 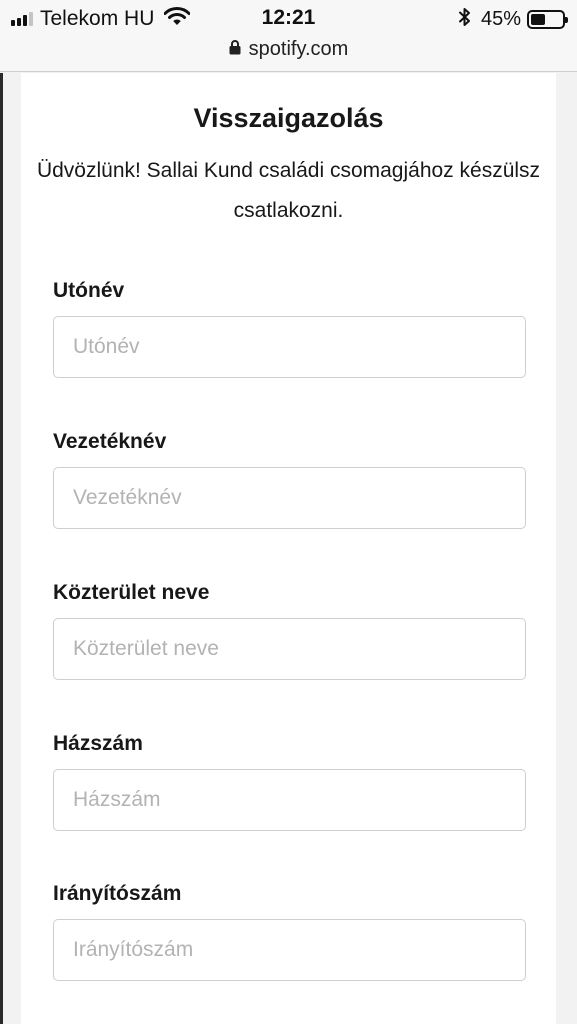 I want to click on battery-fill, so click(x=538, y=19).